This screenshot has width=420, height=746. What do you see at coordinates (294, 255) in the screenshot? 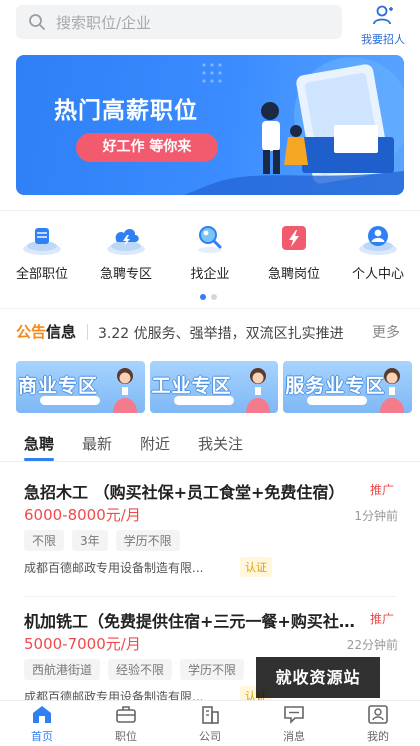
I see `category-urgent-posts: 急聘岗位` at bounding box center [294, 255].